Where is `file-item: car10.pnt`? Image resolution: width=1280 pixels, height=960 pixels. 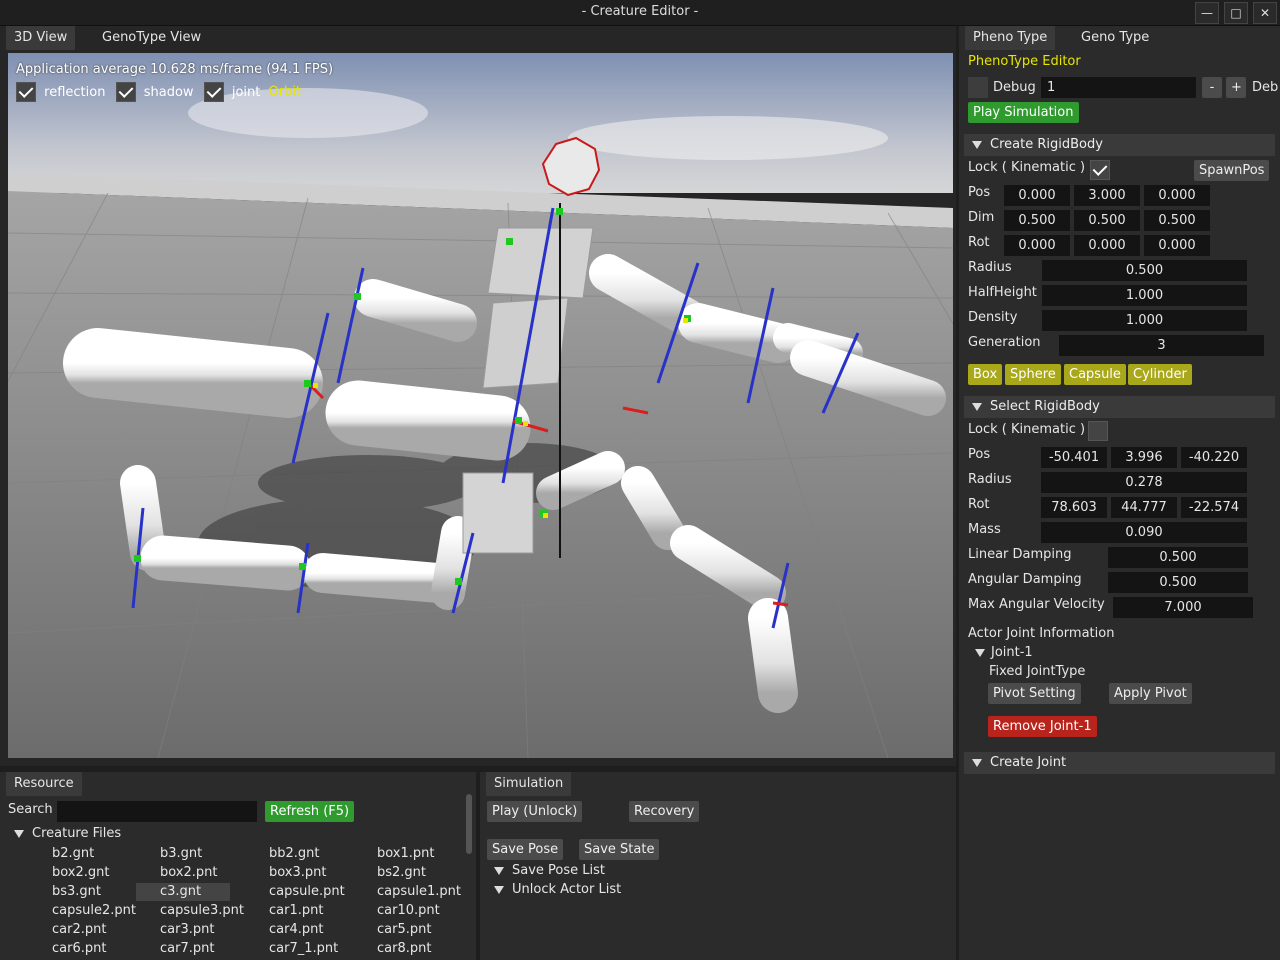
file-item: car10.pnt is located at coordinates (408, 910).